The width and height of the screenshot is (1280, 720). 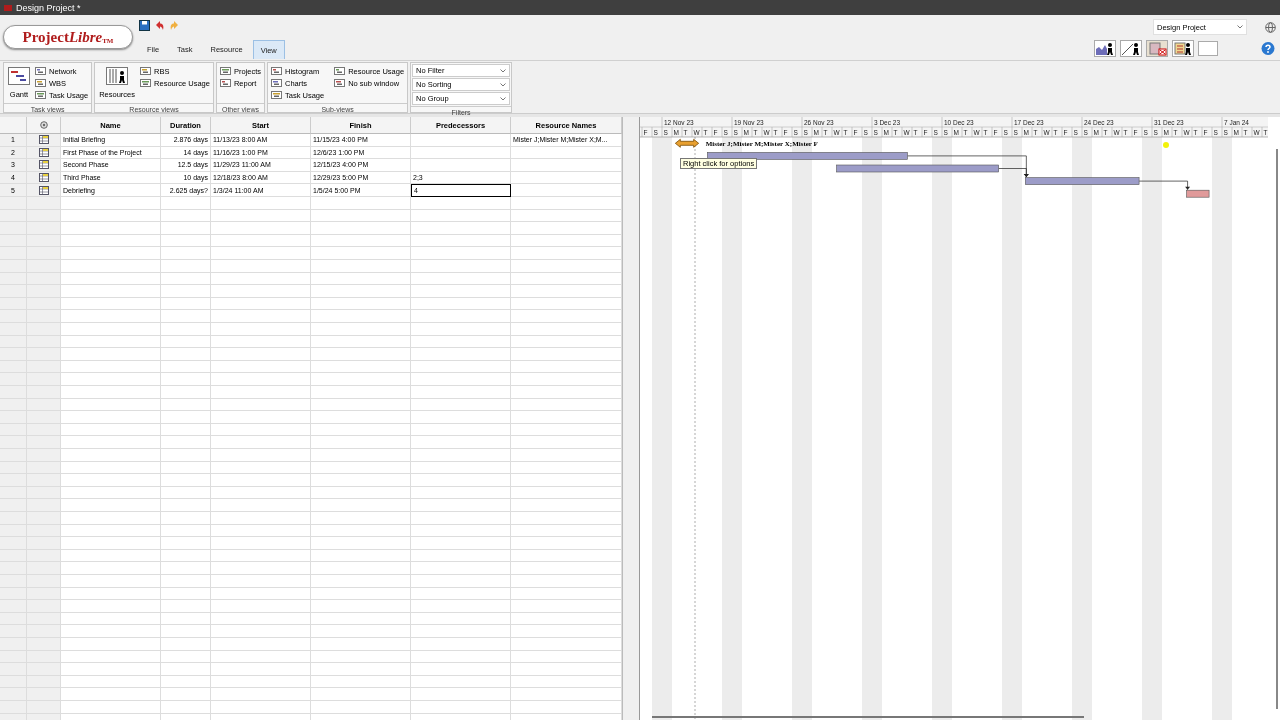 I want to click on vertical-scrollbar, so click(x=1277, y=429).